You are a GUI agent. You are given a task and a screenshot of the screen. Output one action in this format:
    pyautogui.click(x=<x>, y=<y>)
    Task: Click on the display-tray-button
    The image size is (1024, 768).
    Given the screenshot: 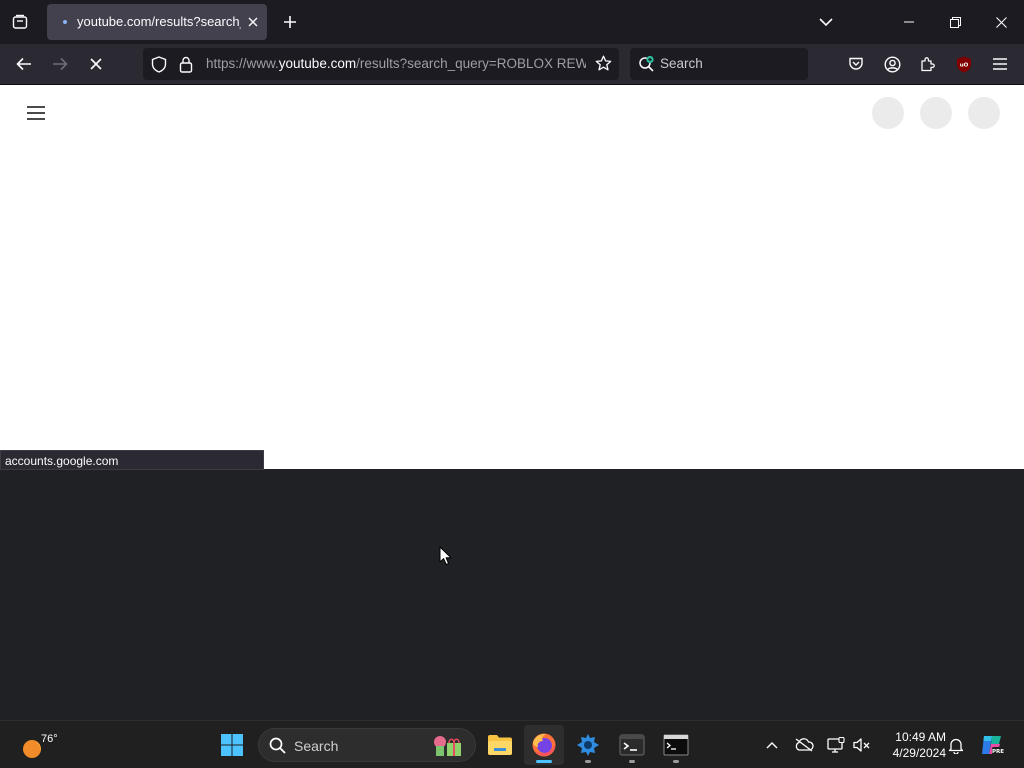 What is the action you would take?
    pyautogui.click(x=836, y=745)
    